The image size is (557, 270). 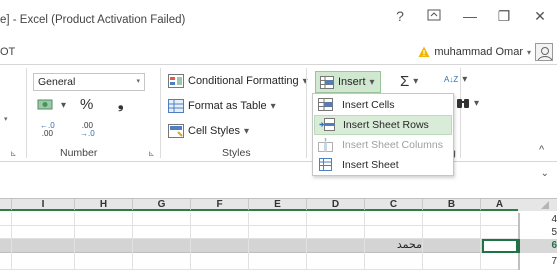 I want to click on user-silhouette-icon, so click(x=544, y=53).